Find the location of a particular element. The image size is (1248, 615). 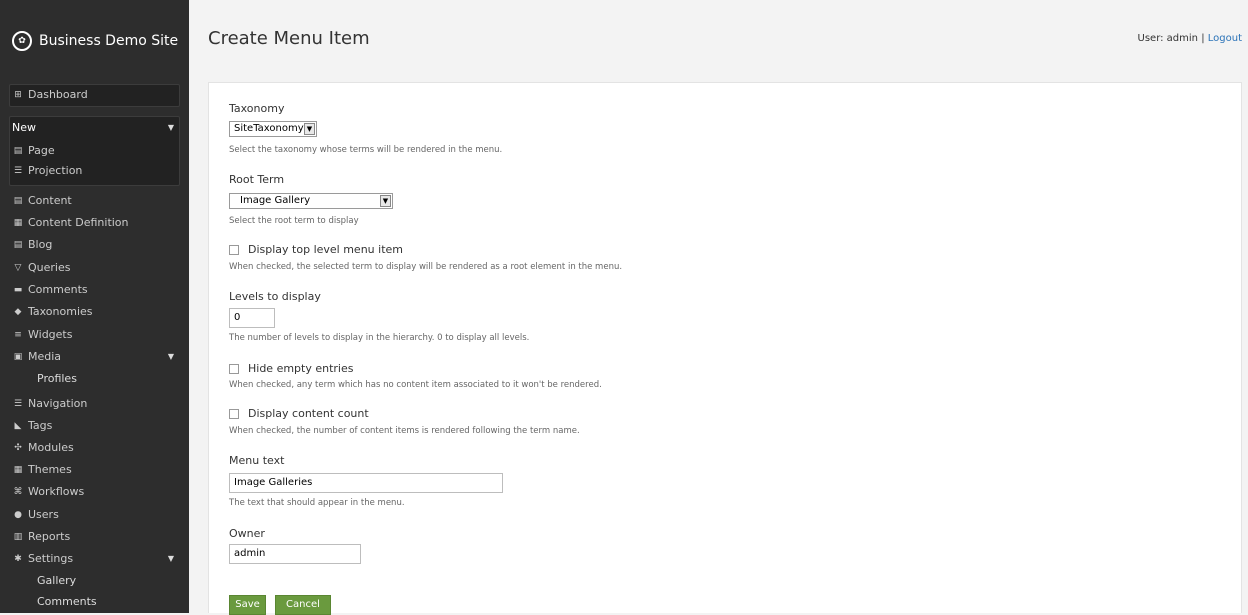

sidebar-item-navigation: ☰ Navigation is located at coordinates (49, 404).